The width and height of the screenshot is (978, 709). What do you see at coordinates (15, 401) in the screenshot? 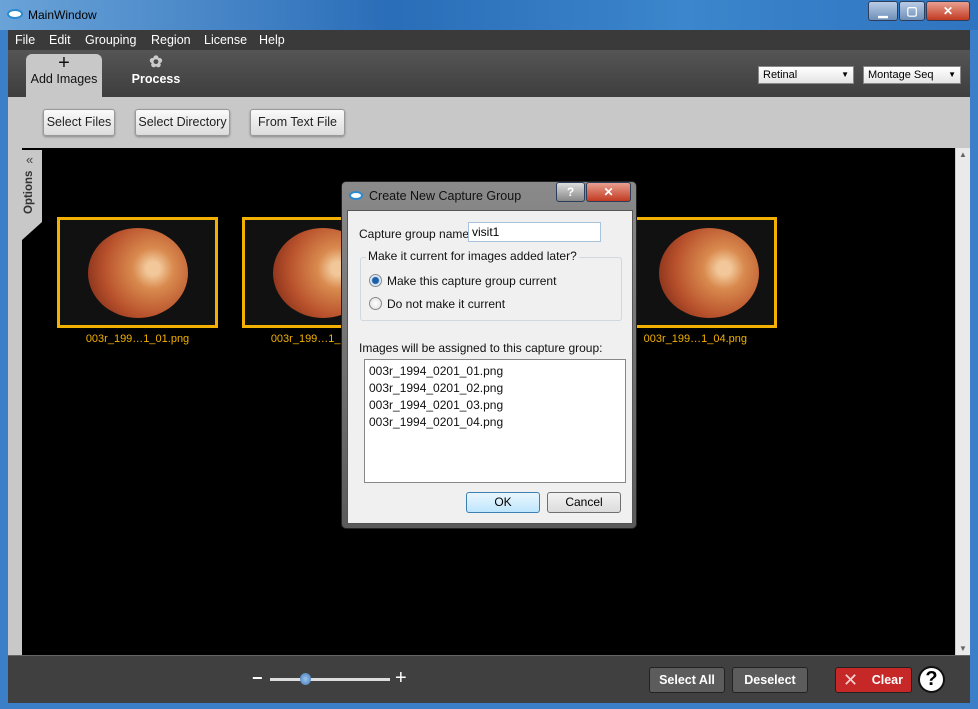
I see `options-strip` at bounding box center [15, 401].